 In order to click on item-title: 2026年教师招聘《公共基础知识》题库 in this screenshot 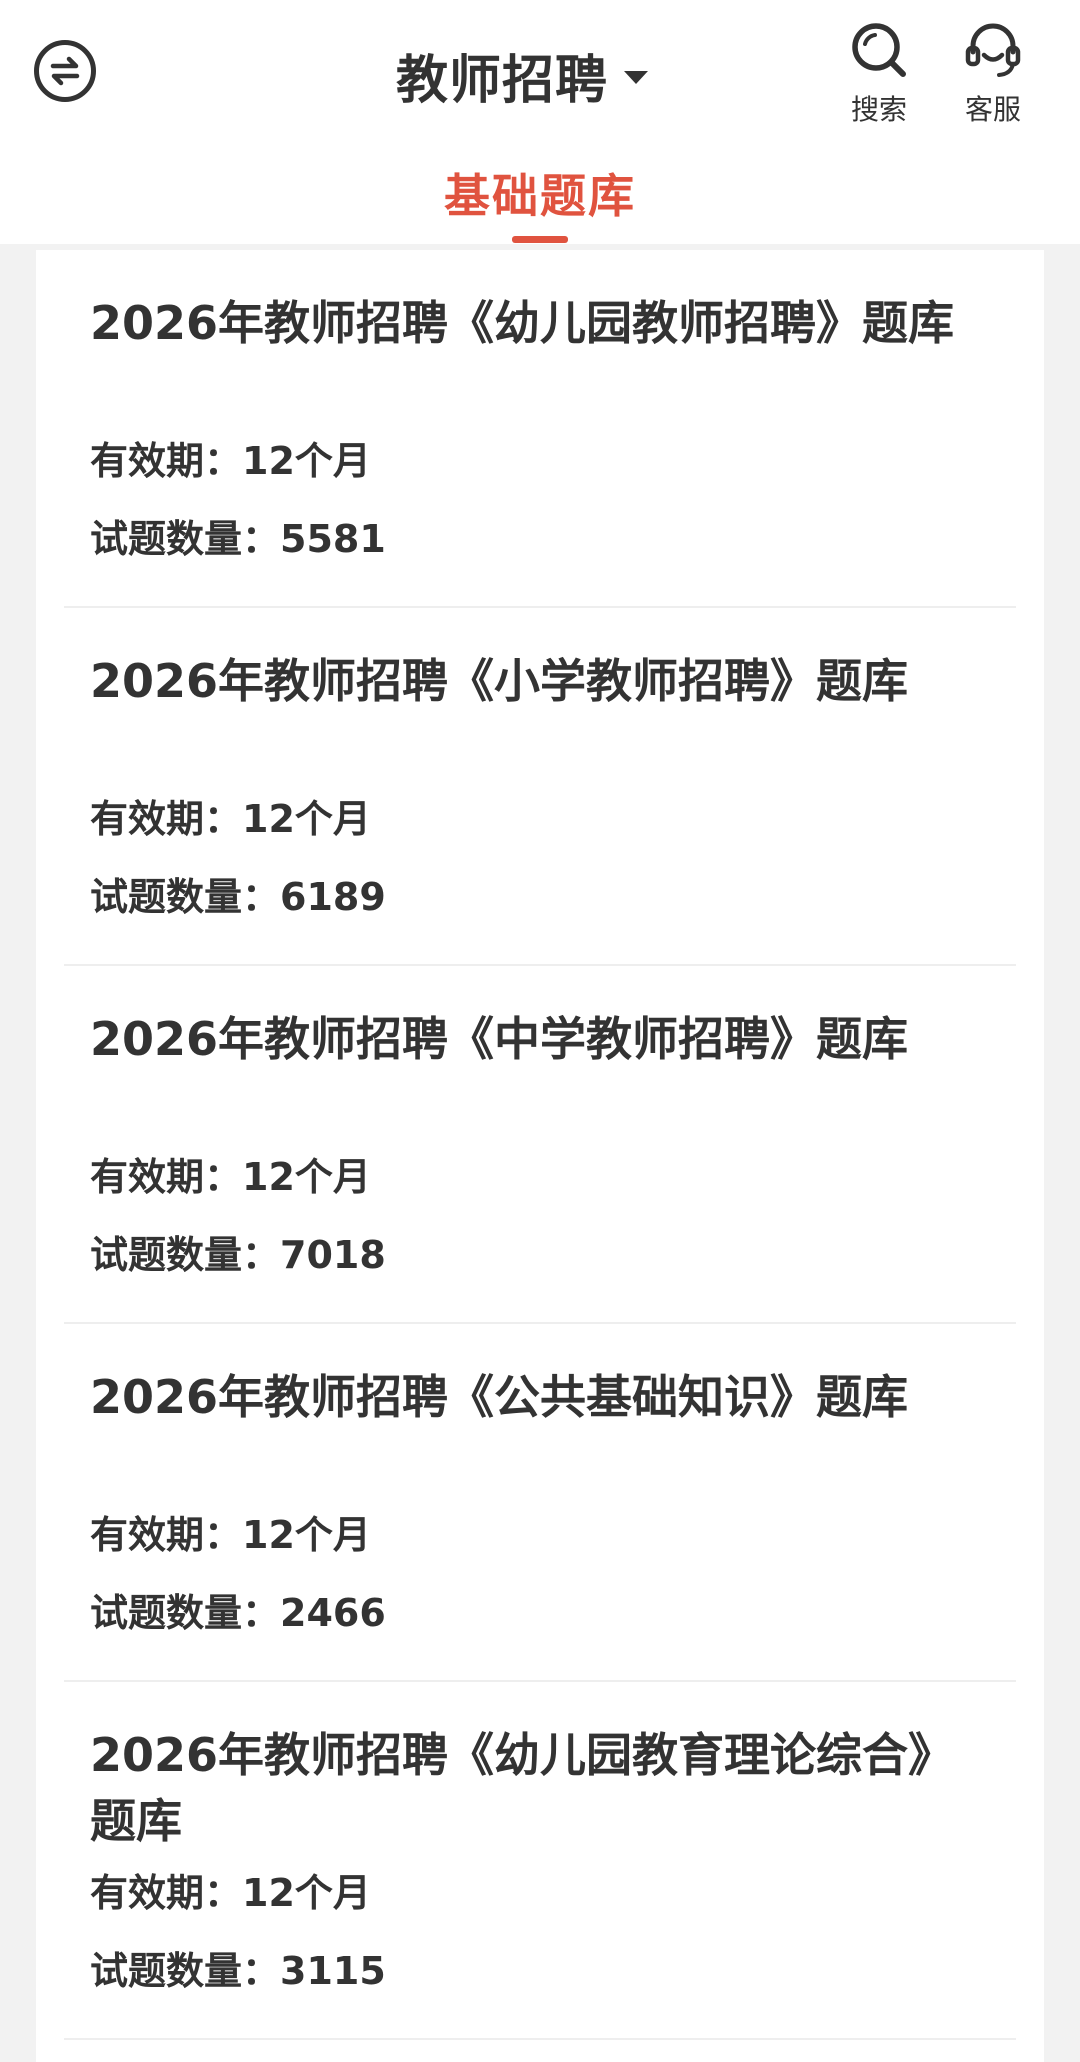, I will do `click(499, 1397)`.